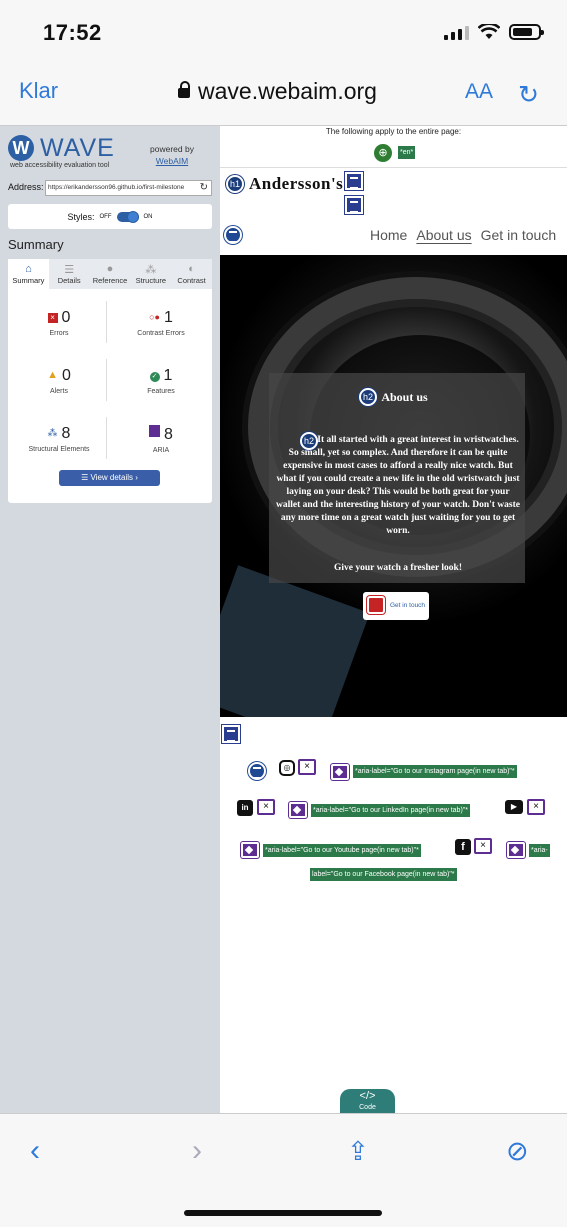 The width and height of the screenshot is (567, 1227). I want to click on code-toggle-button: </> Code, so click(367, 1101).